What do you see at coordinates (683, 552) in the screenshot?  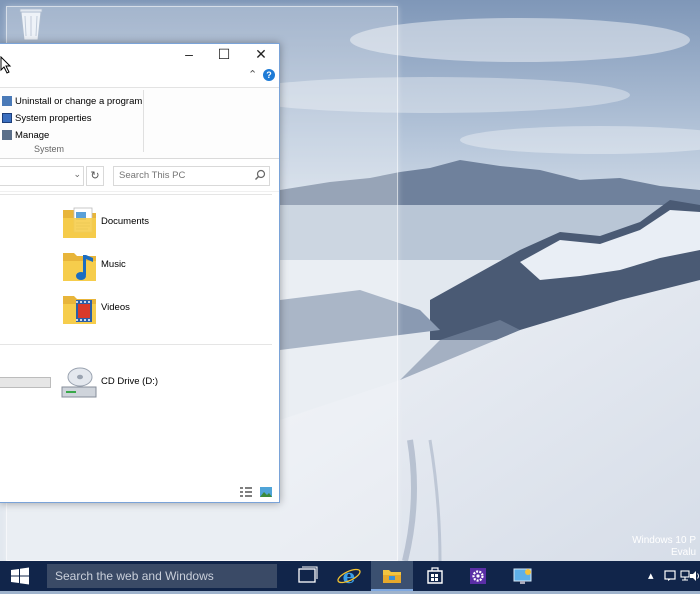 I see `watermark-line: Evalu` at bounding box center [683, 552].